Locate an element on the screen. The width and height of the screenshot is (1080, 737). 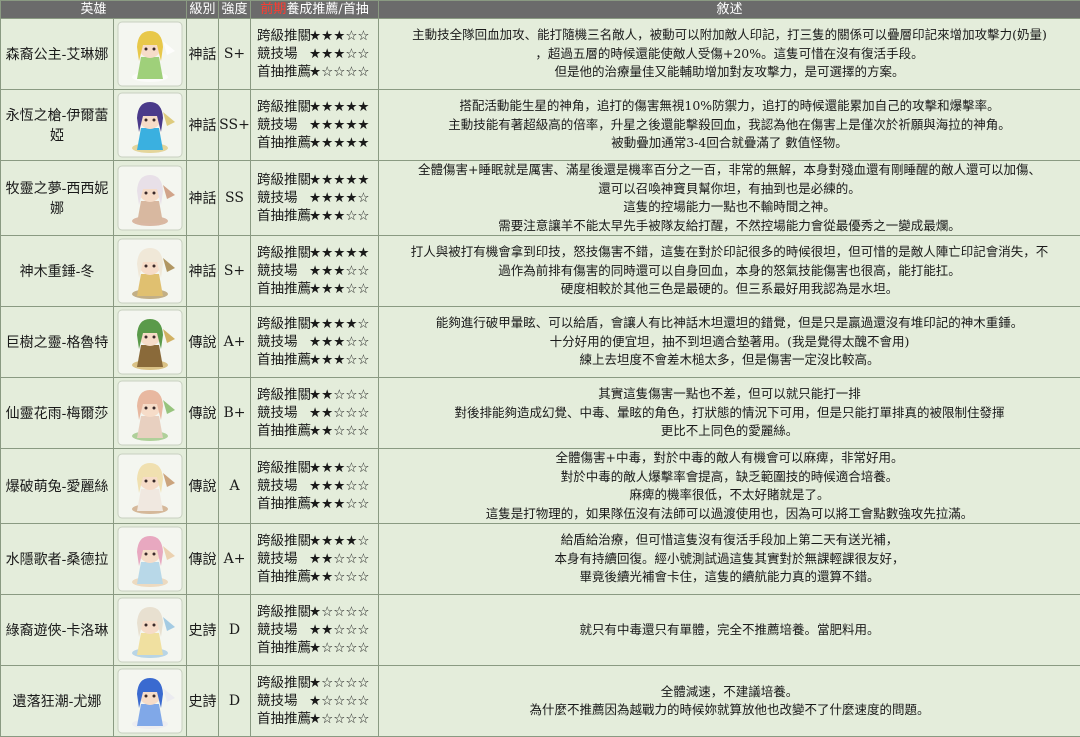
hero-ratings: 跨級推關★★★★☆競技場★★☆☆☆首抽推薦★★☆☆☆ is located at coordinates (315, 559).